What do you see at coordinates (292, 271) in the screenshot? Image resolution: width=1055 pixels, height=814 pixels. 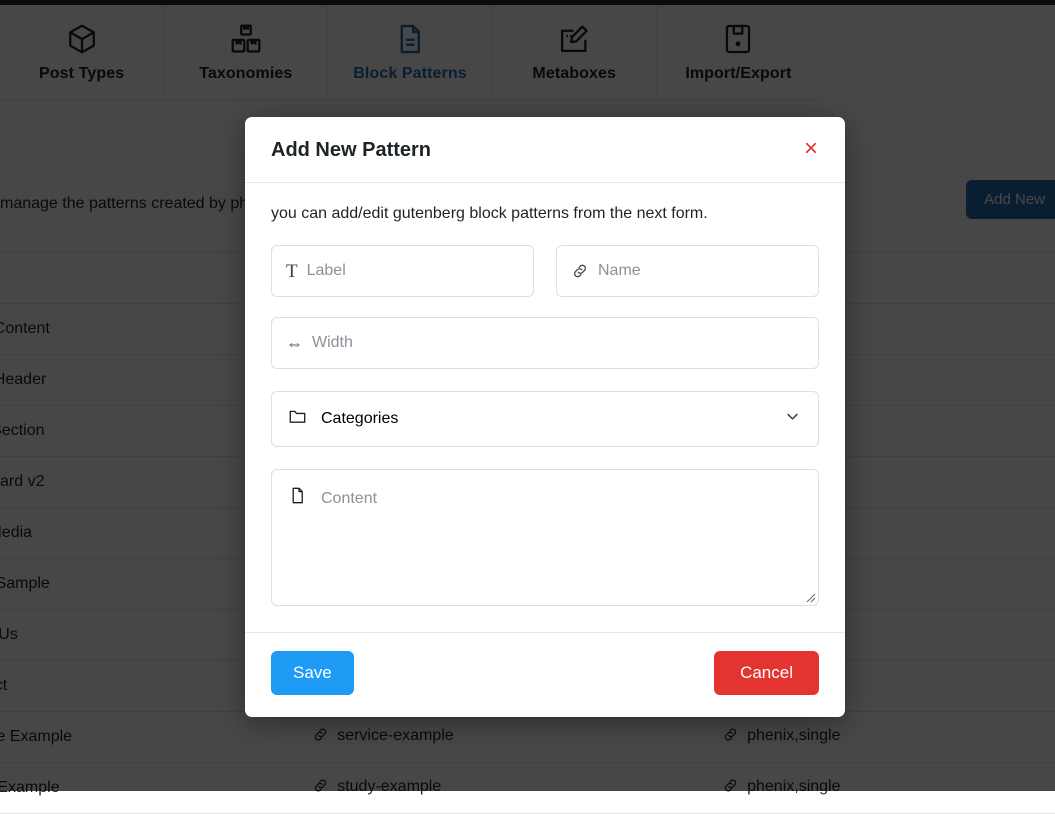 I see `text-format-icon: T` at bounding box center [292, 271].